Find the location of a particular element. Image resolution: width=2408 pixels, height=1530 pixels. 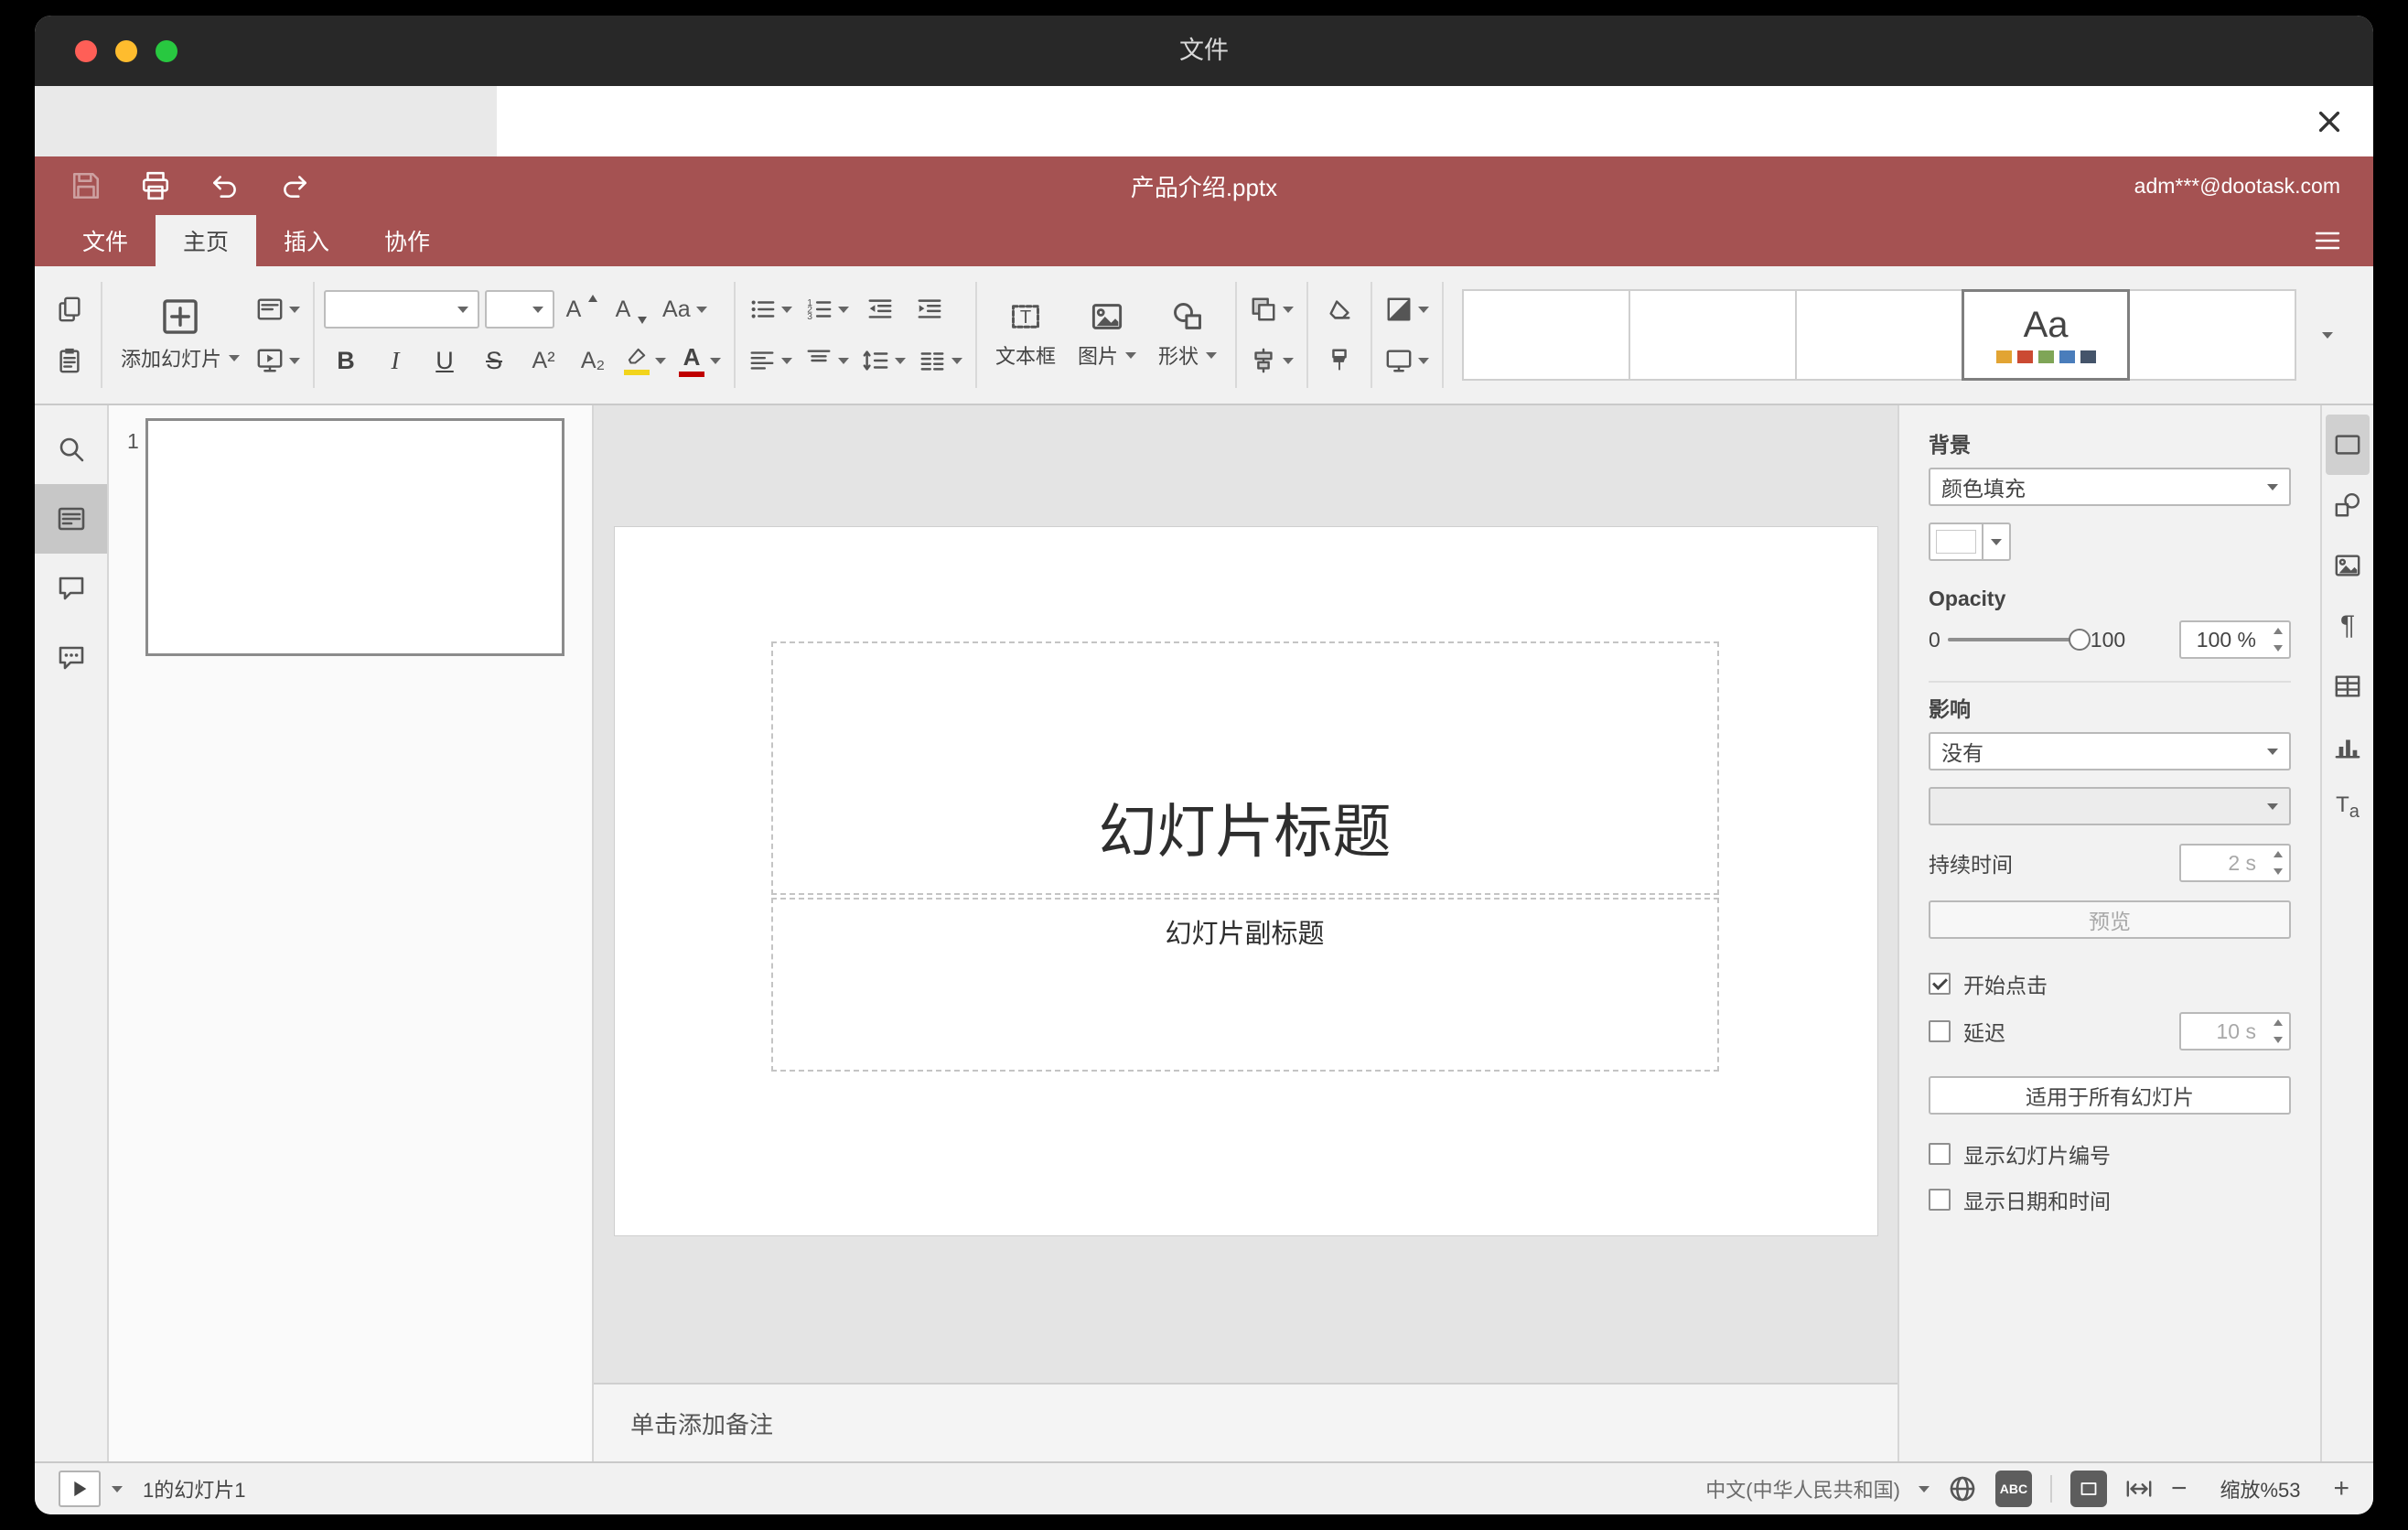

arrange-shapes-button is located at coordinates (1271, 309).